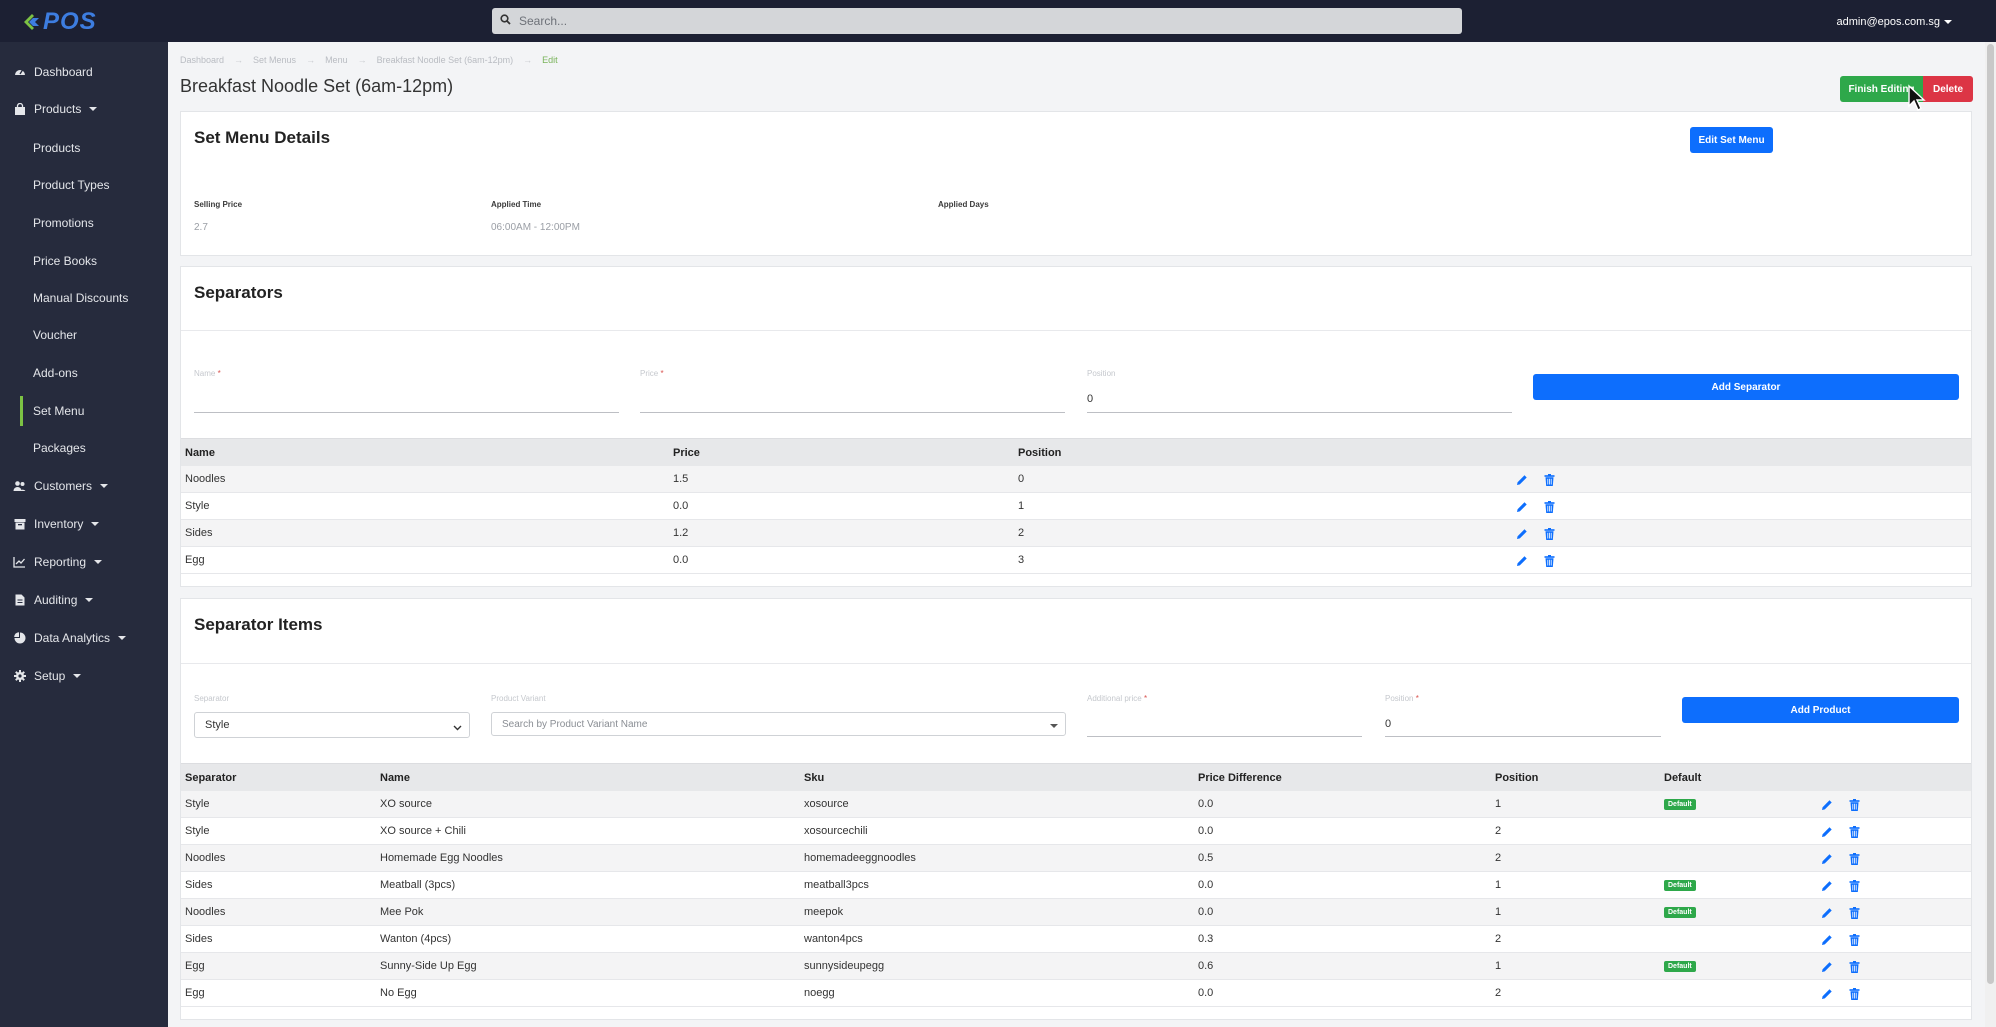 The image size is (1996, 1027). I want to click on sidebar-item-reporting: Reporting, so click(84, 562).